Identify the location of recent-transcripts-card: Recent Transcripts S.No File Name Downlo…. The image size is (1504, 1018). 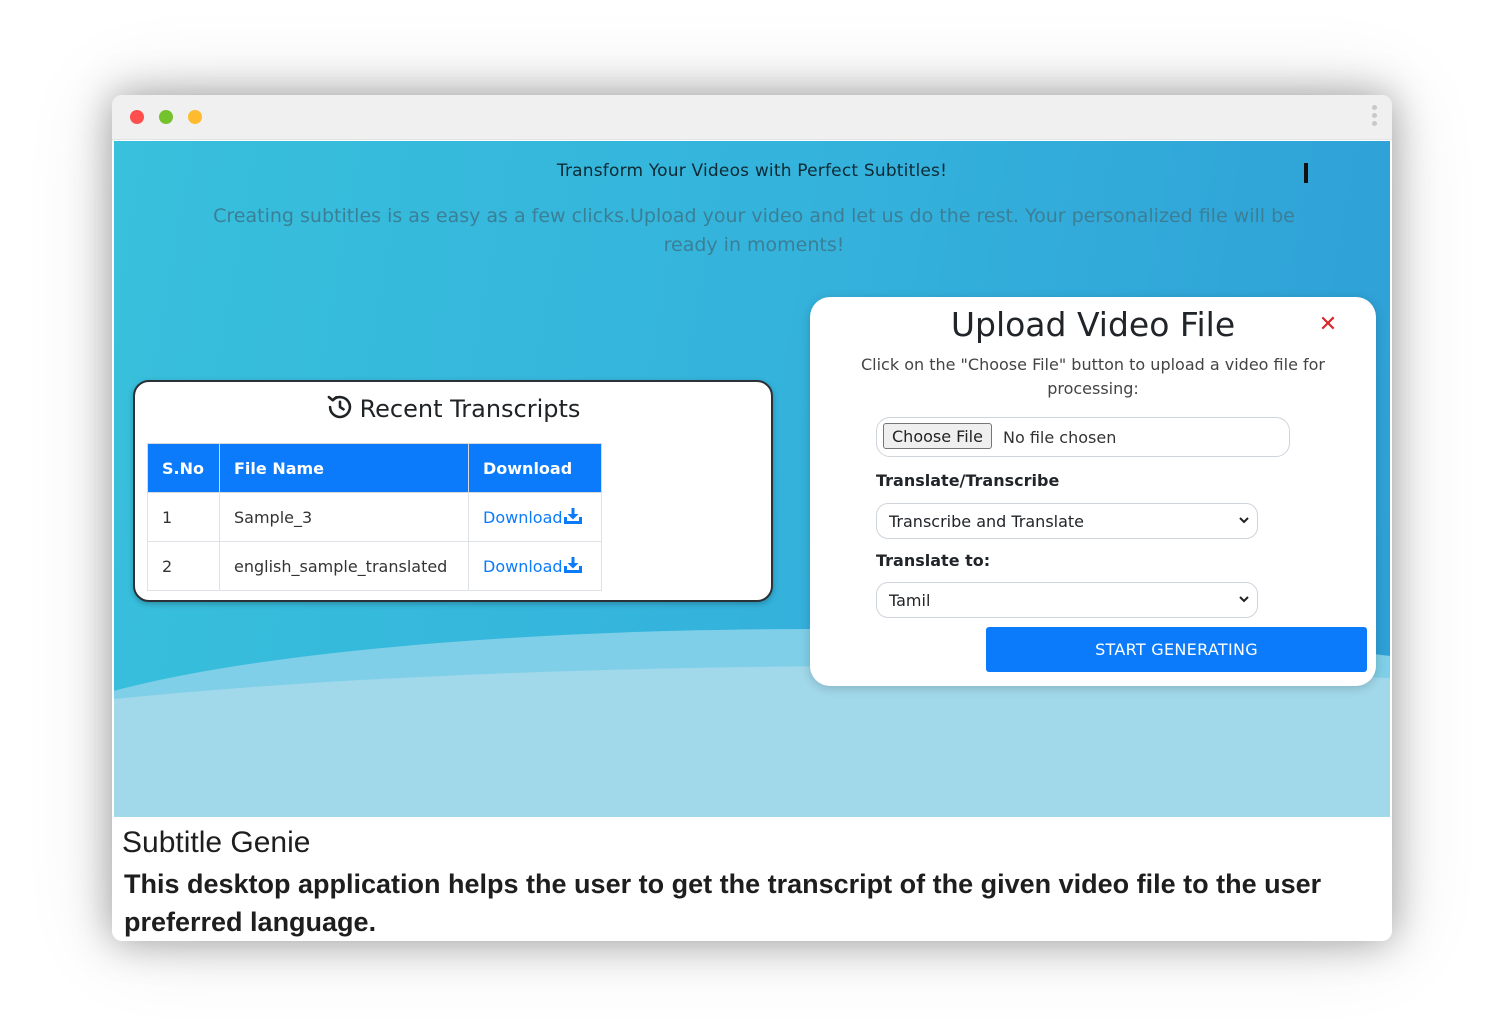
(453, 491).